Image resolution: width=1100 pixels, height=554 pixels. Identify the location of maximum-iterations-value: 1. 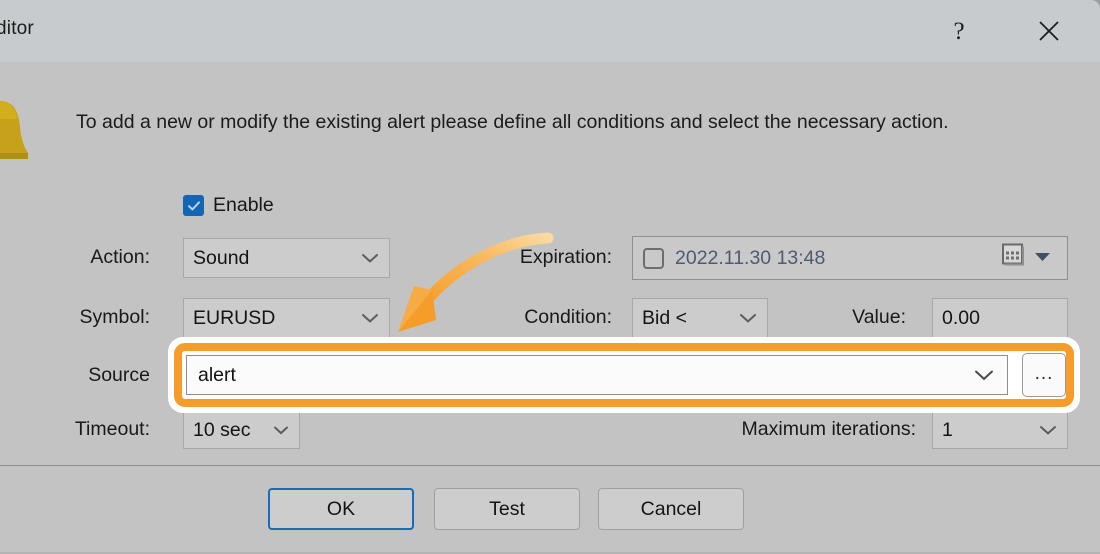
(947, 429).